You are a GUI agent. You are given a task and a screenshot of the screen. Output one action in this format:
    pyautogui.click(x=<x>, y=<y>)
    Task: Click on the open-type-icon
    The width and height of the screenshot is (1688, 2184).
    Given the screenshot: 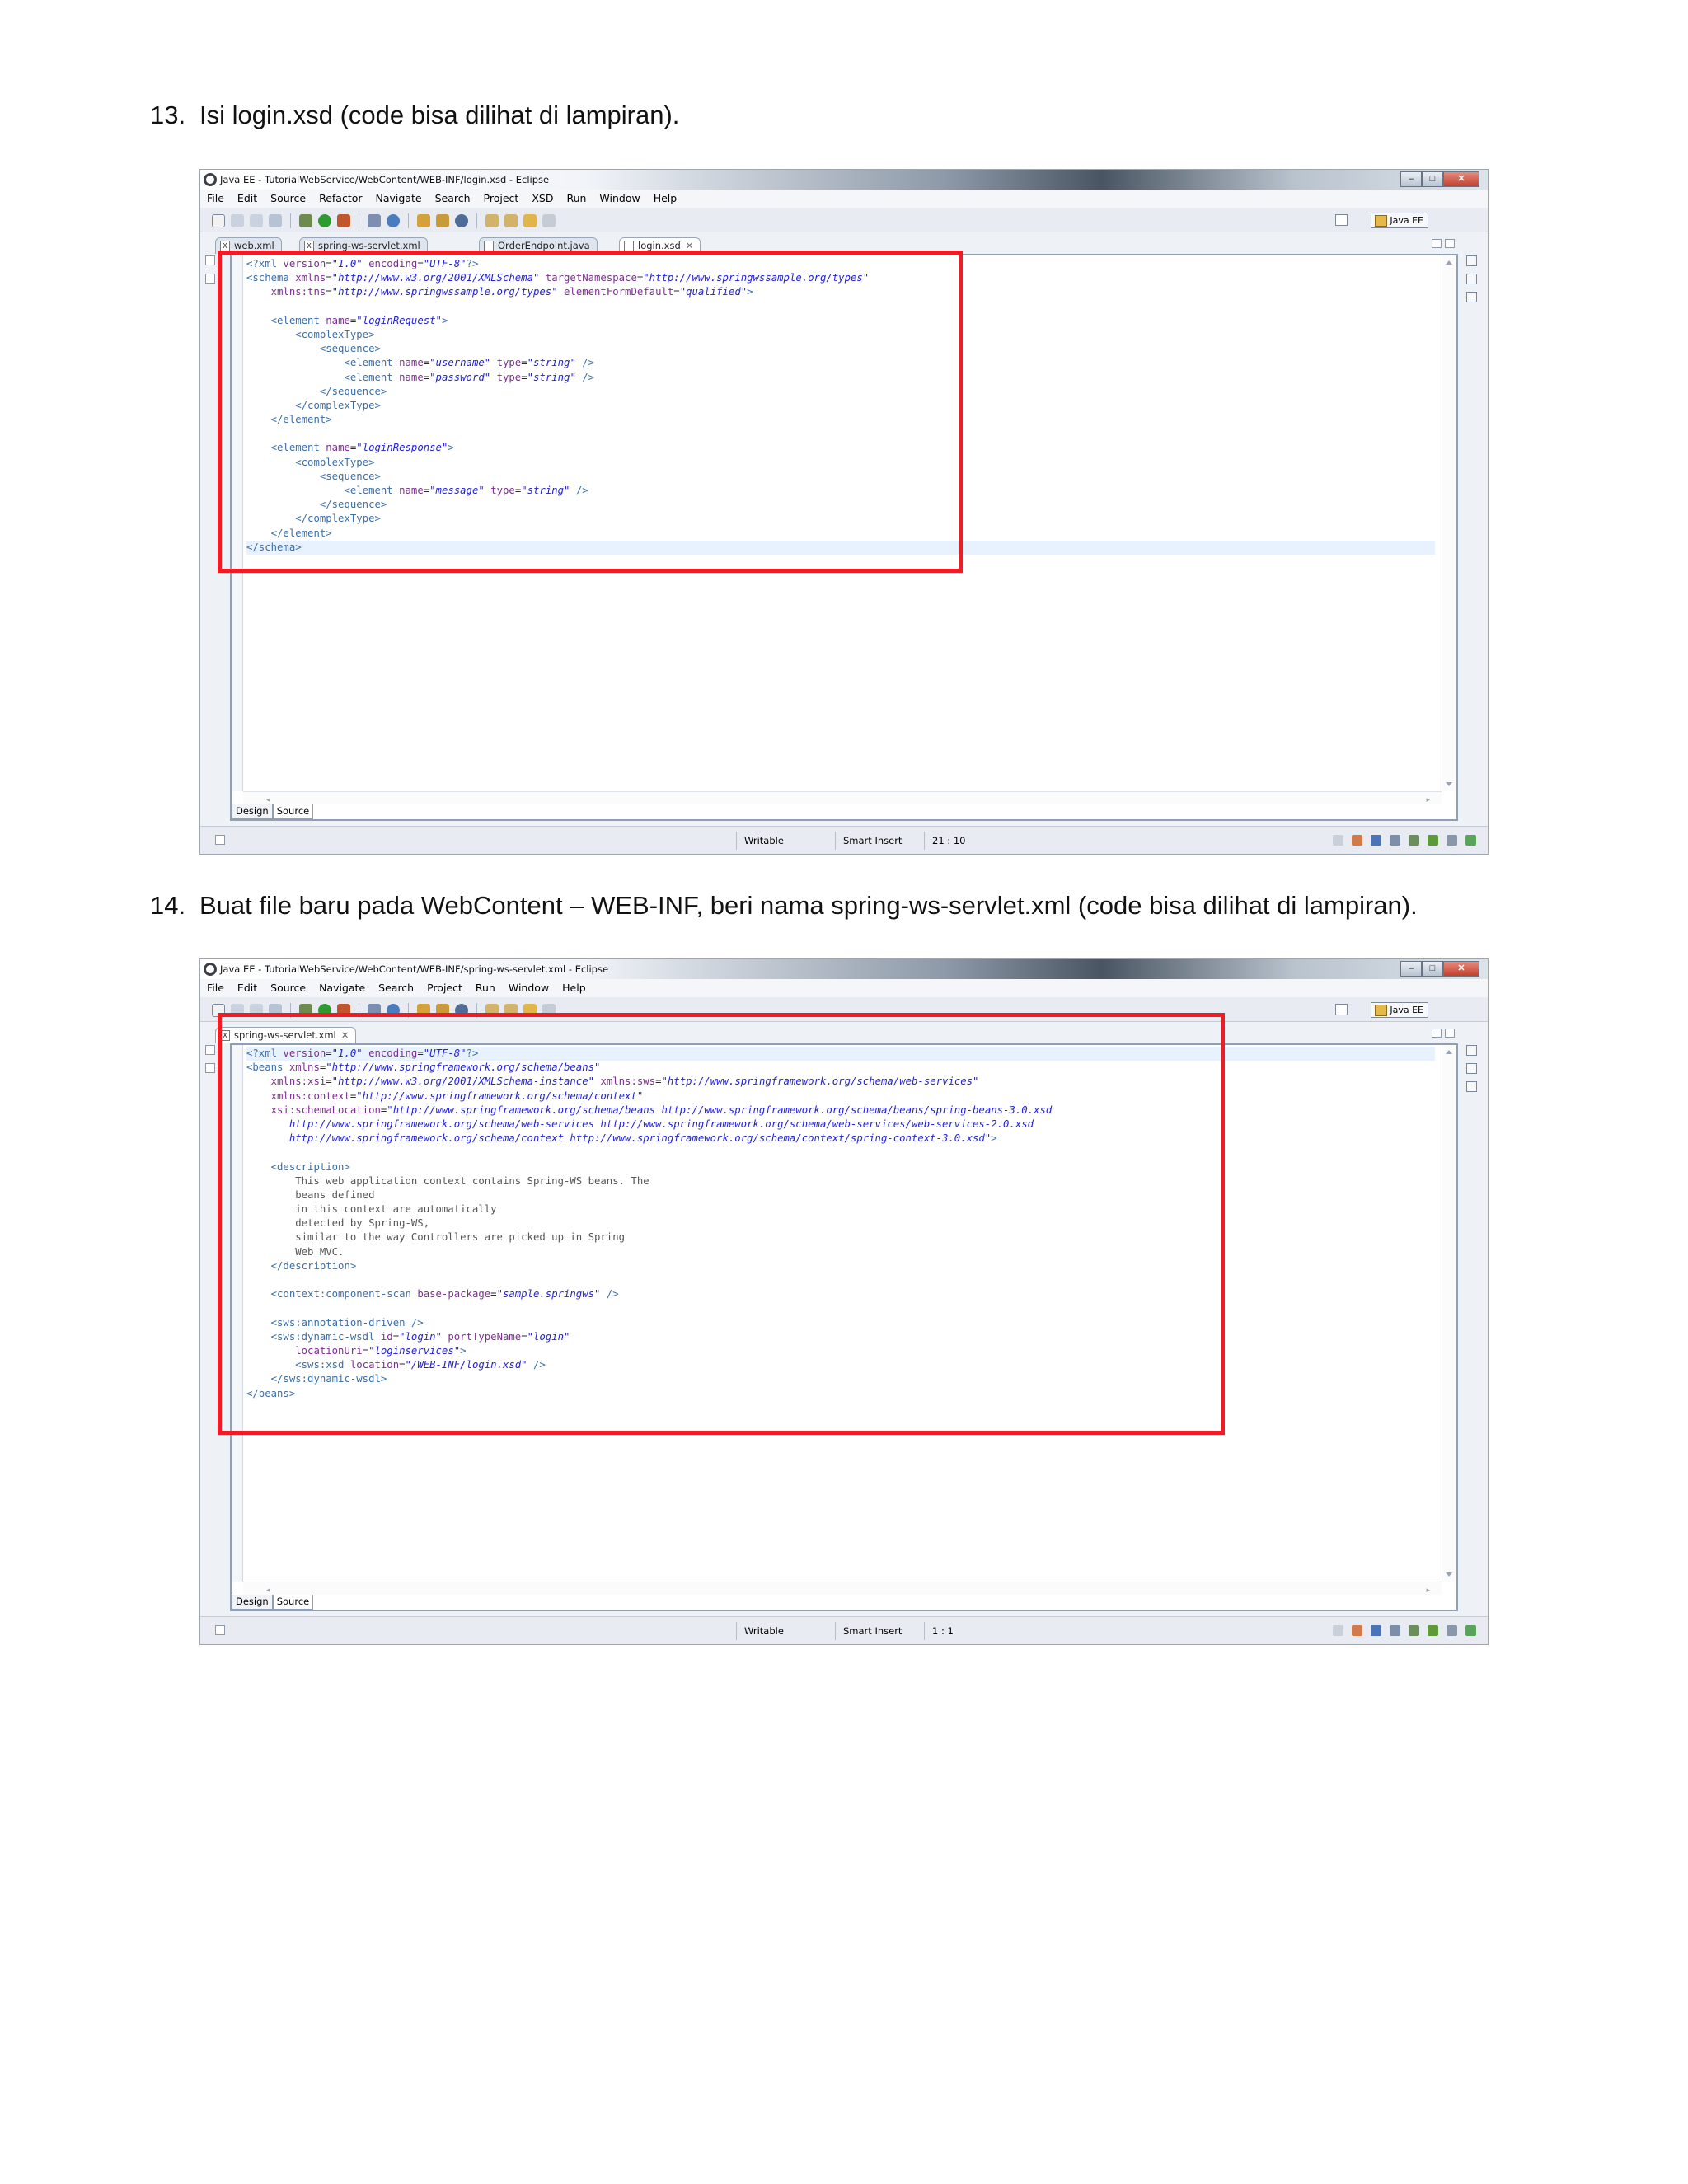 What is the action you would take?
    pyautogui.click(x=424, y=220)
    